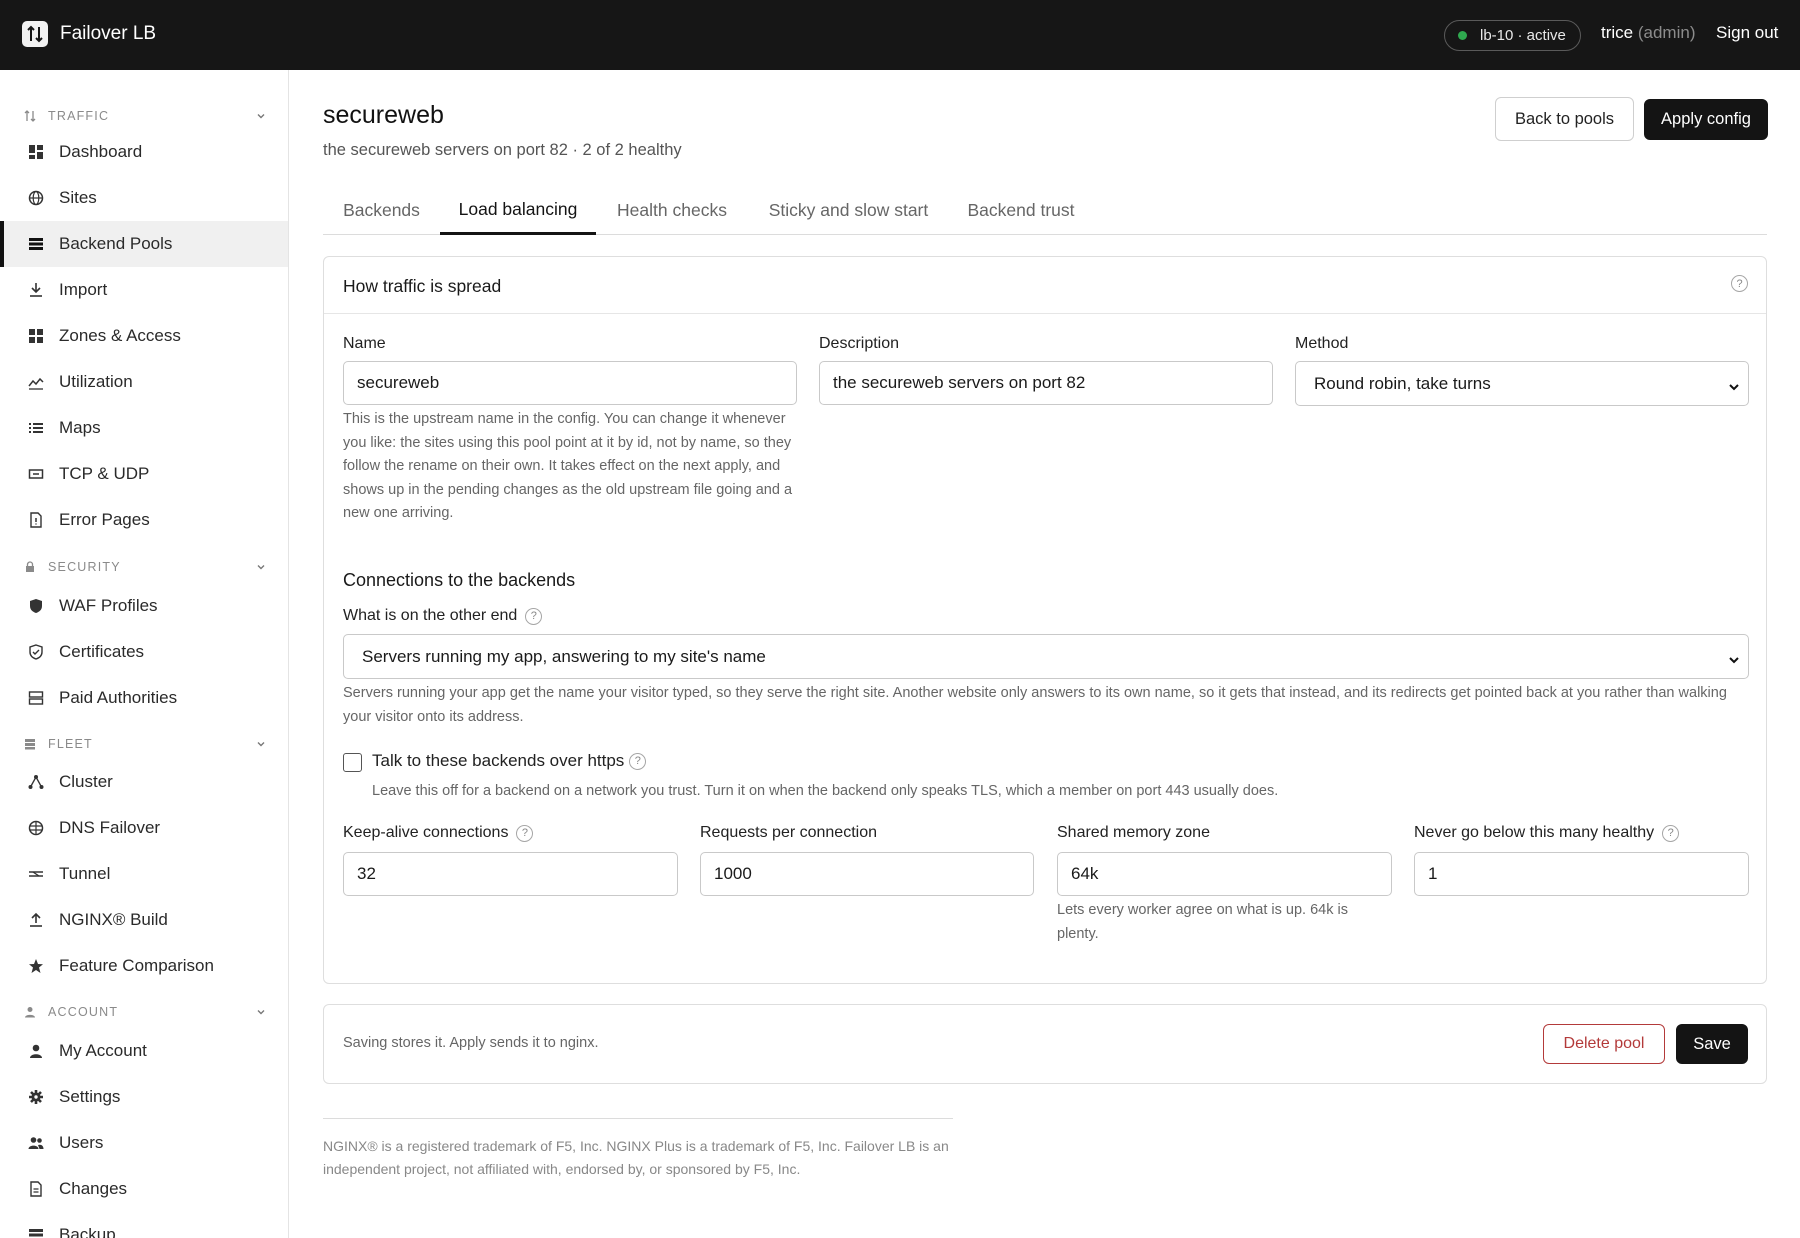  Describe the element at coordinates (144, 520) in the screenshot. I see `sidebar-item-error-pages: Error Pages` at that location.